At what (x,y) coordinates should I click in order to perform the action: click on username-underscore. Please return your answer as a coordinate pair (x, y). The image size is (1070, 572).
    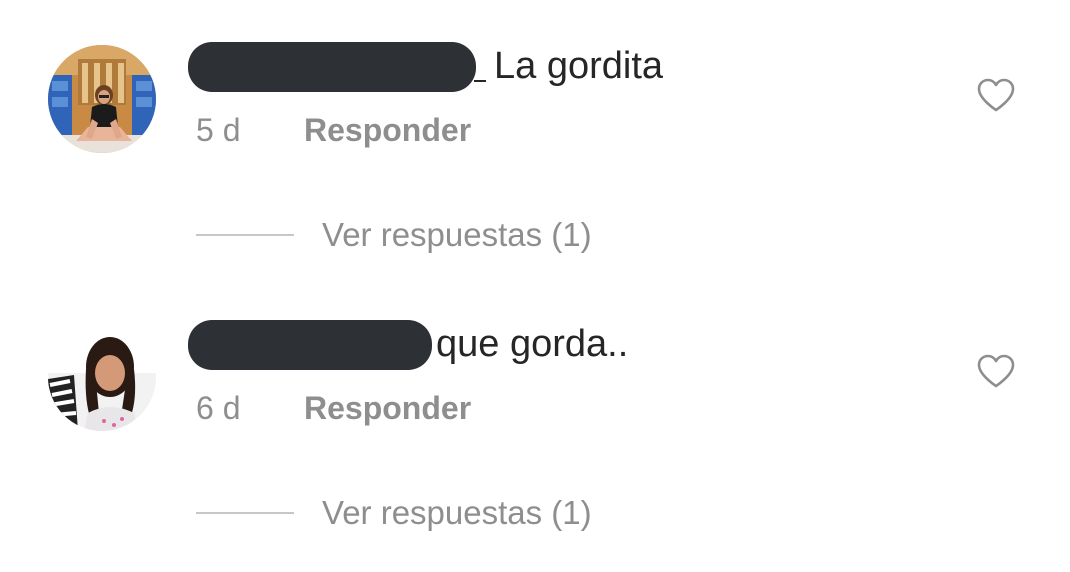
    Looking at the image, I should click on (480, 81).